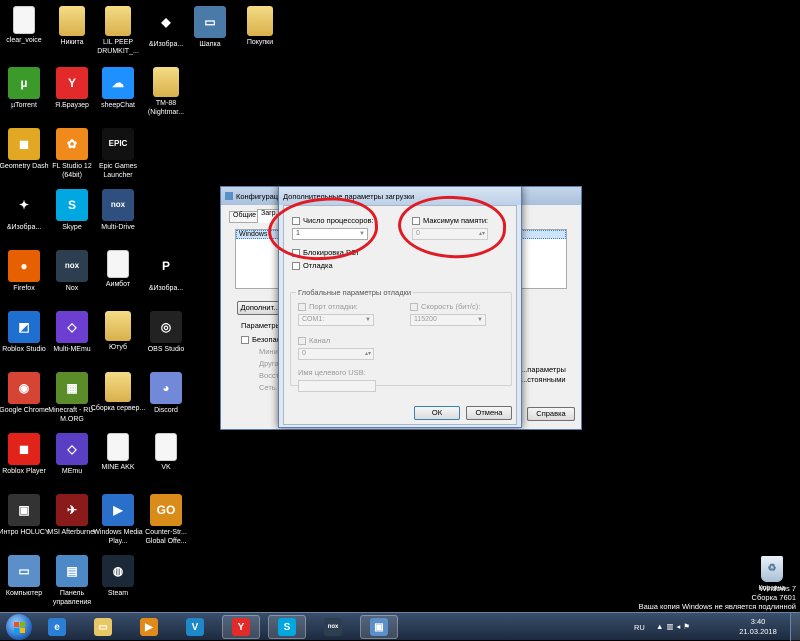 The image size is (800, 641). I want to click on taskbar-app-msconfig: ▣, so click(379, 627).